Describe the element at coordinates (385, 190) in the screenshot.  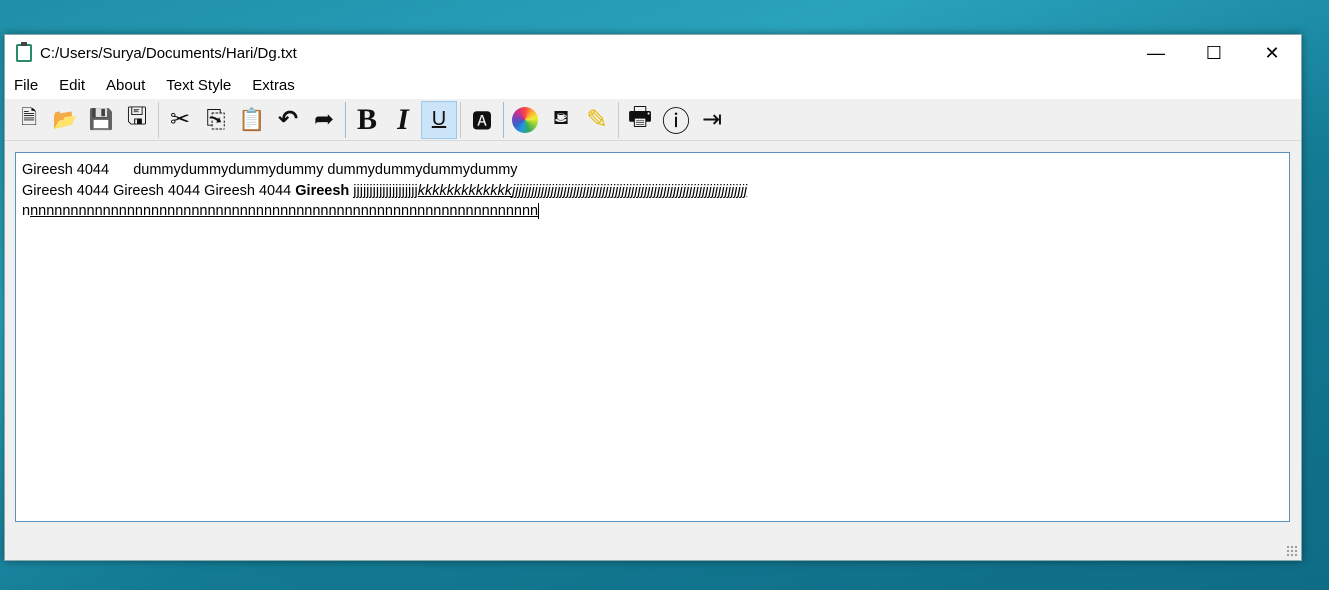
I see `underlined-text: jjjjjjjjjjjjjjjjjjjj` at that location.